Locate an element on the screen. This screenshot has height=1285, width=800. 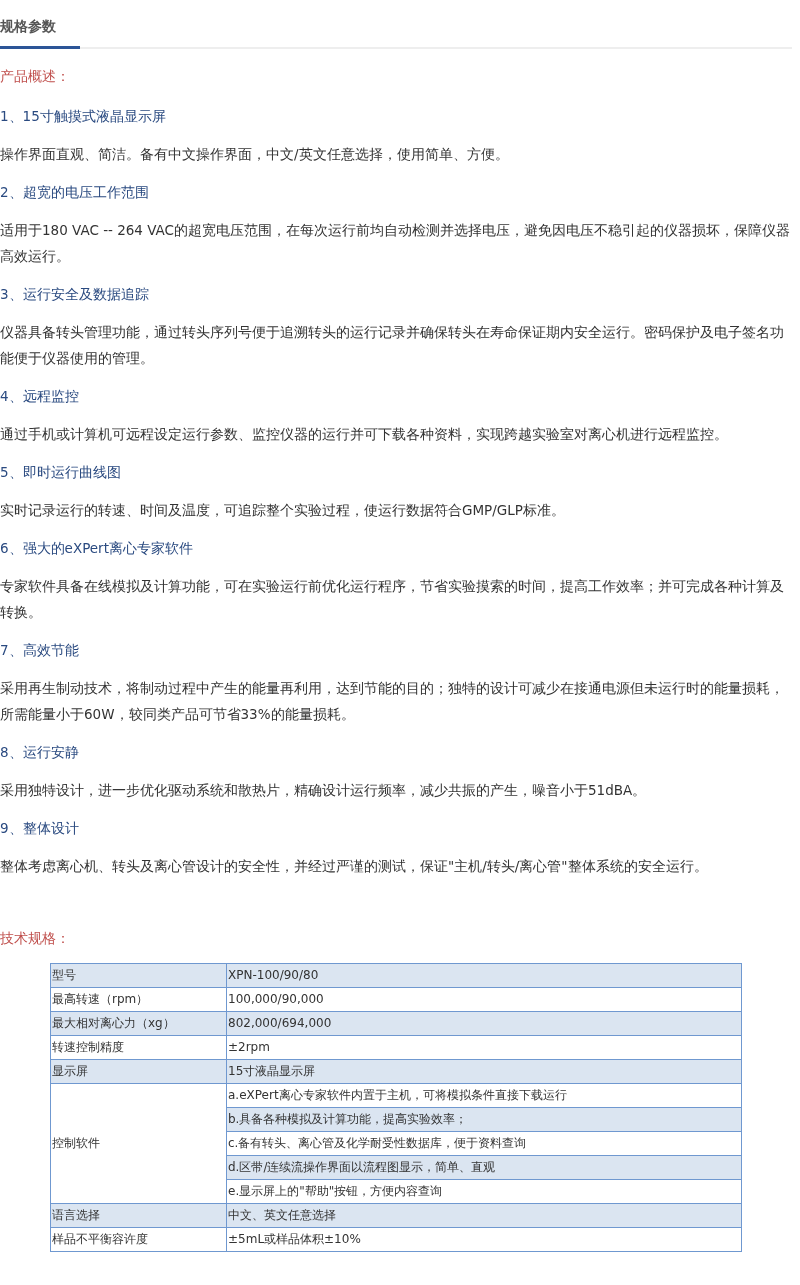
table-cell: 802,000/694,000 is located at coordinates (484, 1023).